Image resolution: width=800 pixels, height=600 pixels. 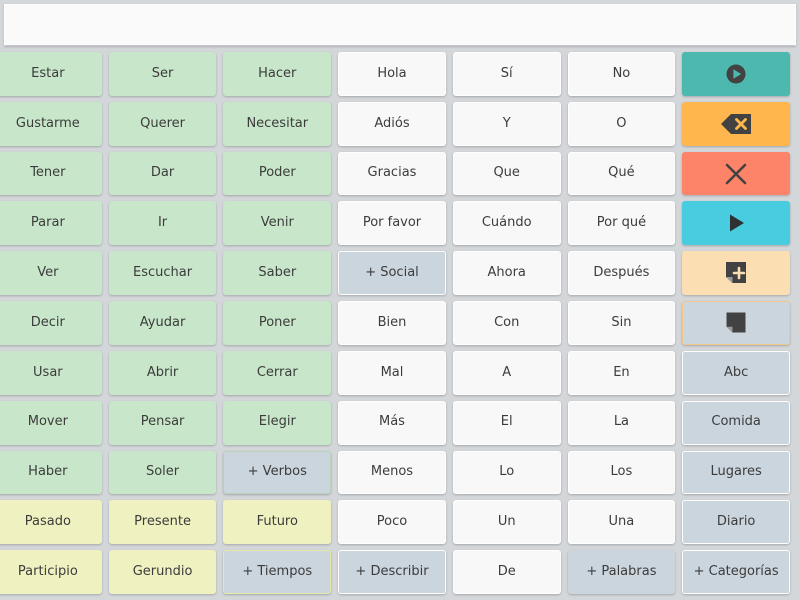 What do you see at coordinates (51, 173) in the screenshot?
I see `grid-button-tener: Tener` at bounding box center [51, 173].